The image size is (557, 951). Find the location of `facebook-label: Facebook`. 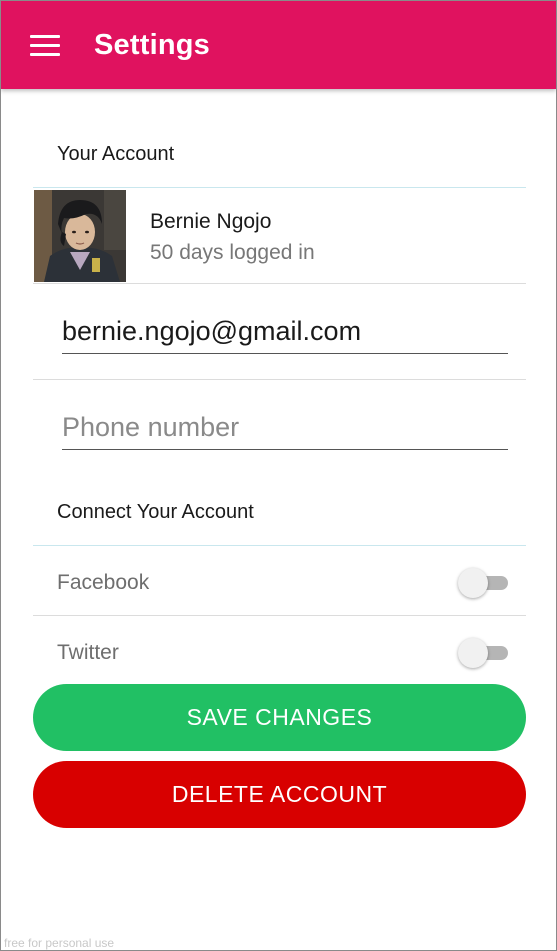

facebook-label: Facebook is located at coordinates (103, 582).